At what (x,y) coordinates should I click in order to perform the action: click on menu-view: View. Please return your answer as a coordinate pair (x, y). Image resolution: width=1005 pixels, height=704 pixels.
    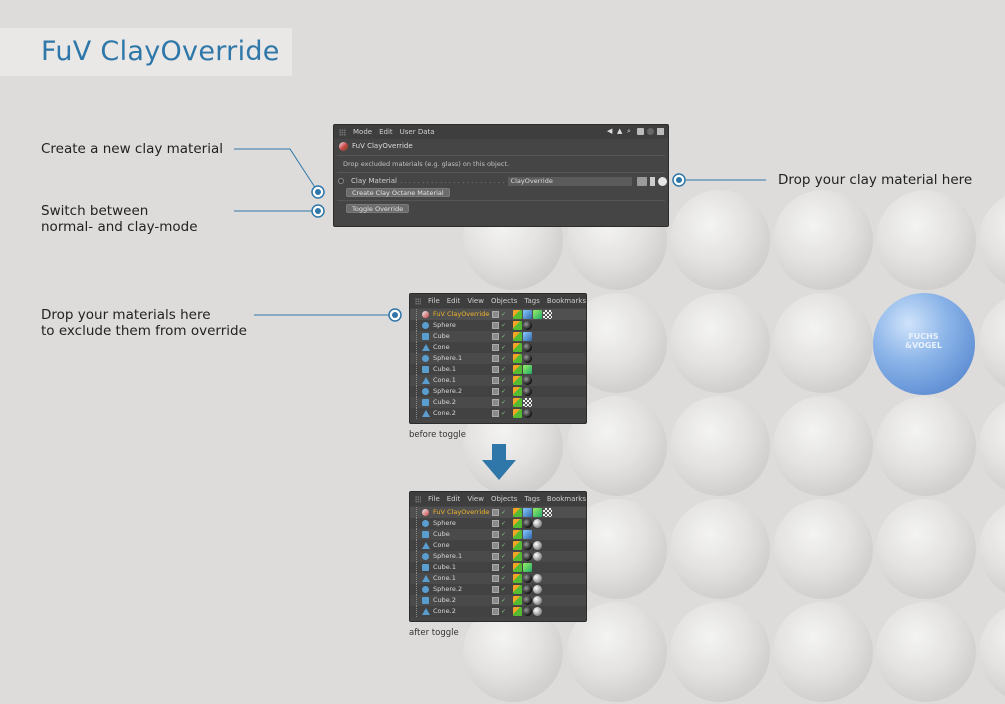
    Looking at the image, I should click on (475, 499).